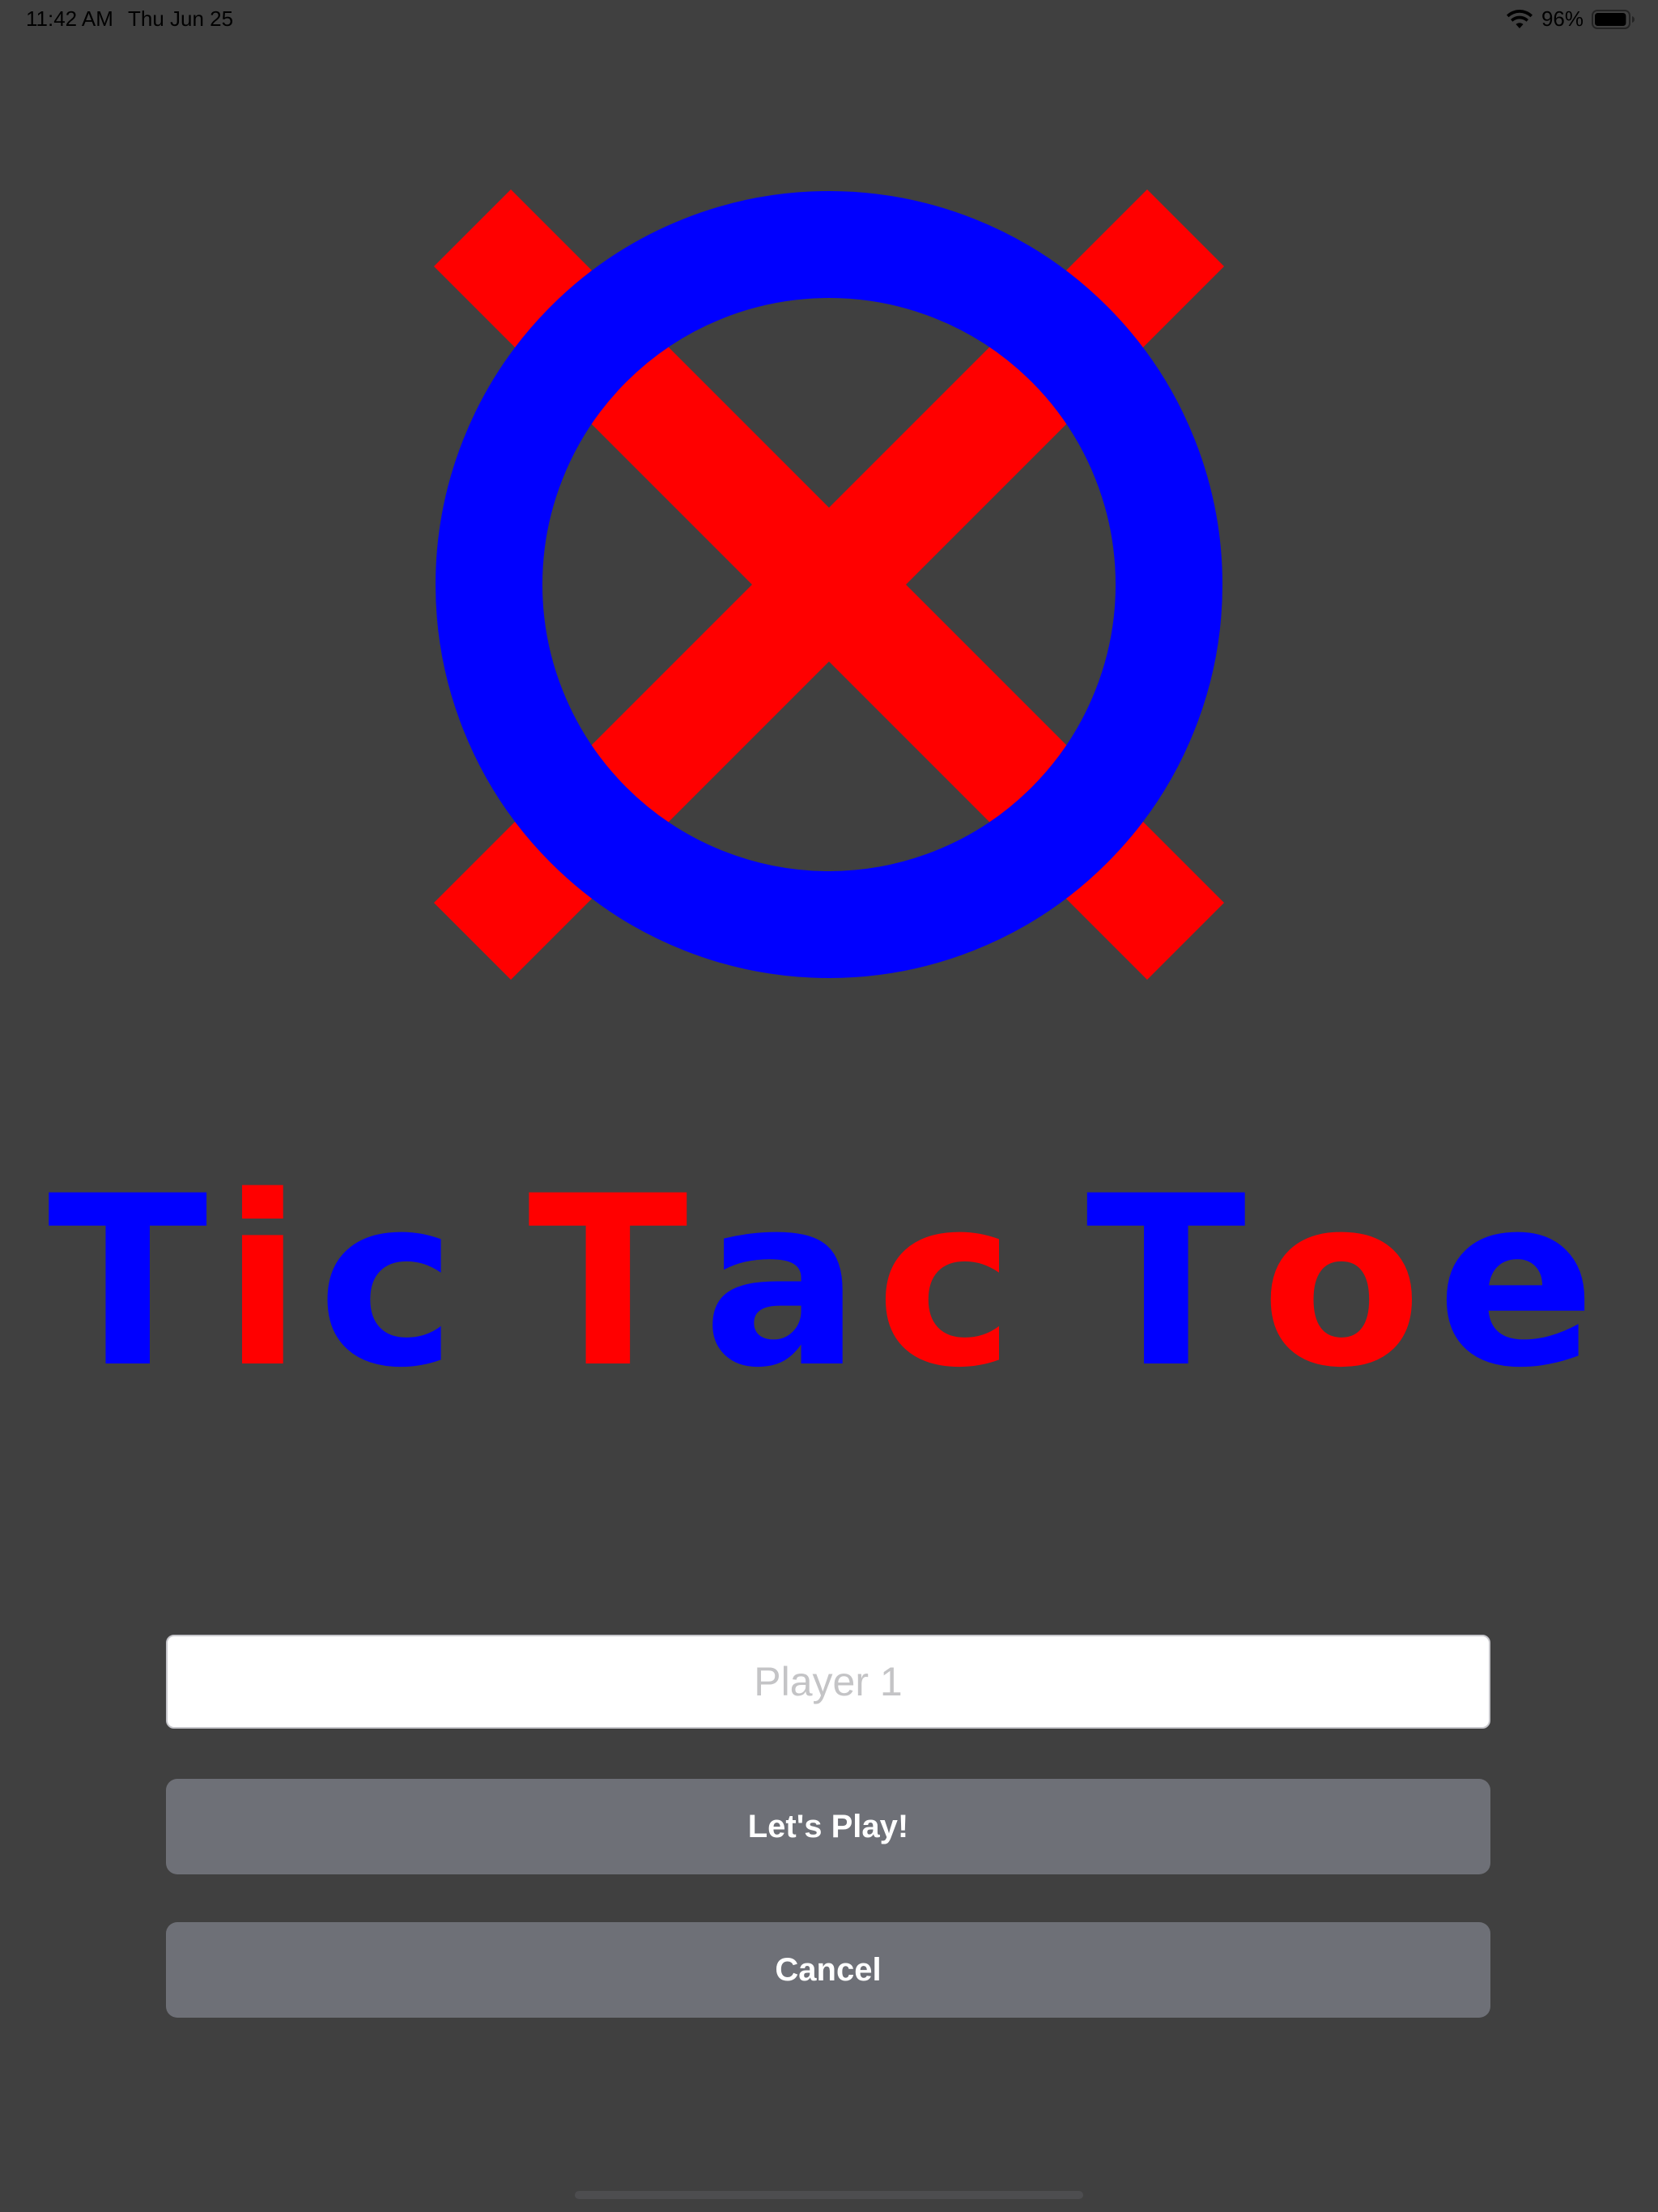  What do you see at coordinates (829, 2195) in the screenshot?
I see `home-indicator` at bounding box center [829, 2195].